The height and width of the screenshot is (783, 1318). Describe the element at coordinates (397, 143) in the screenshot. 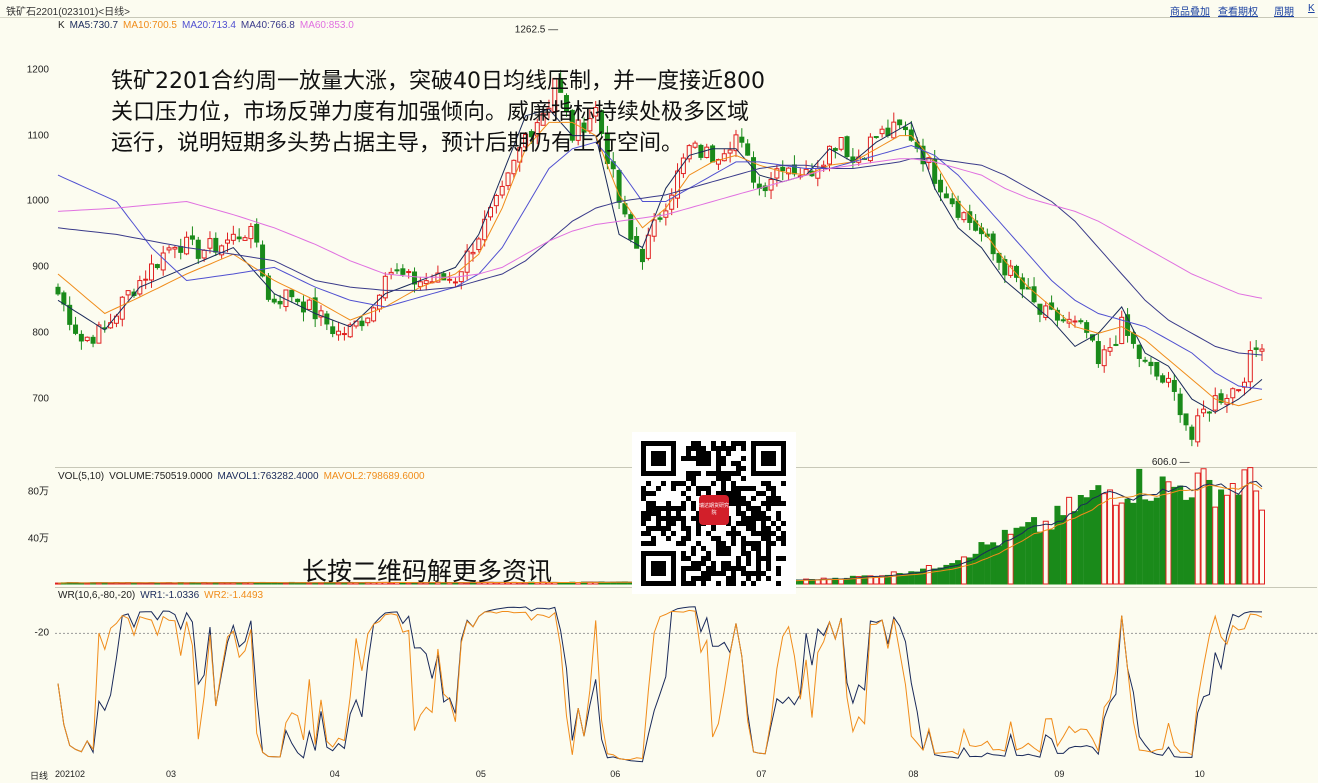

I see `commentary-line-3: 运行，说明短期多头势占据主导，预计后期仍有上行空间。` at that location.